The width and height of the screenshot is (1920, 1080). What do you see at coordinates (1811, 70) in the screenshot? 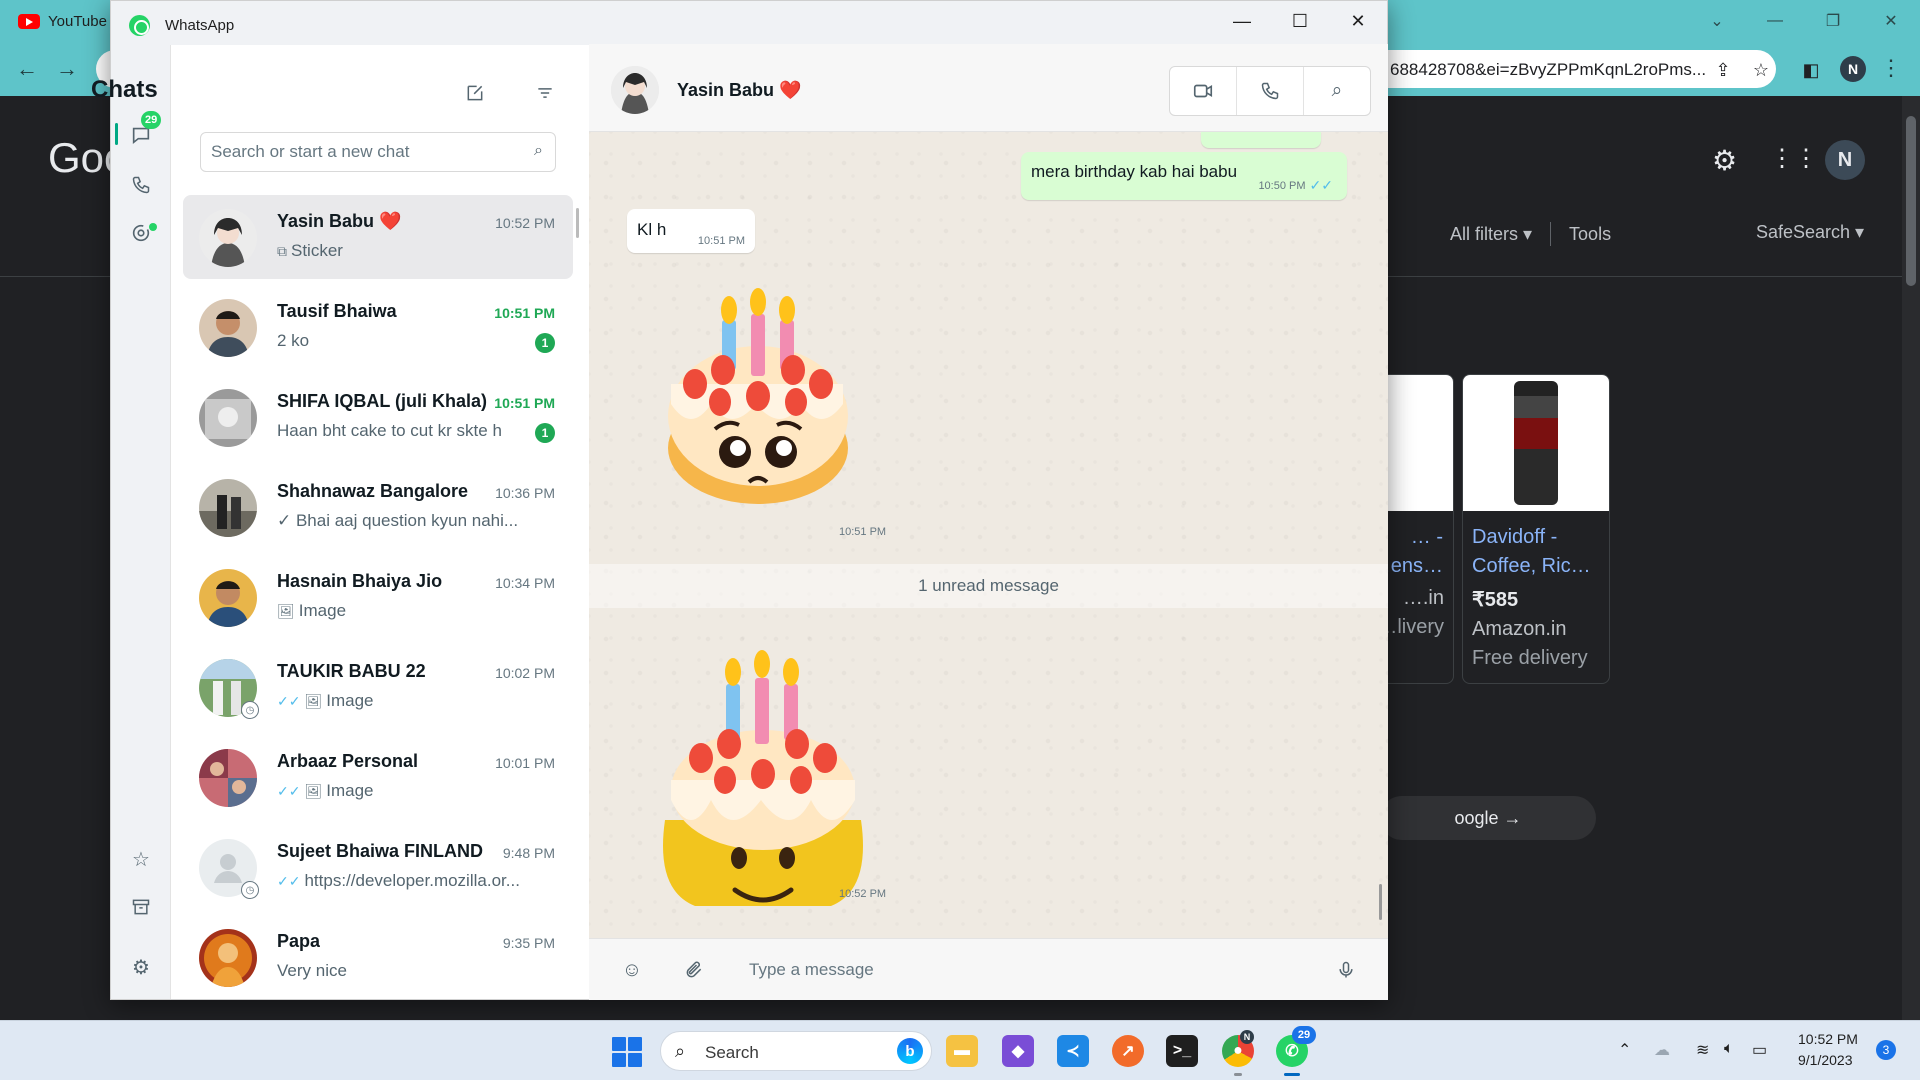
I see `side-panel-icon: ◧` at bounding box center [1811, 70].